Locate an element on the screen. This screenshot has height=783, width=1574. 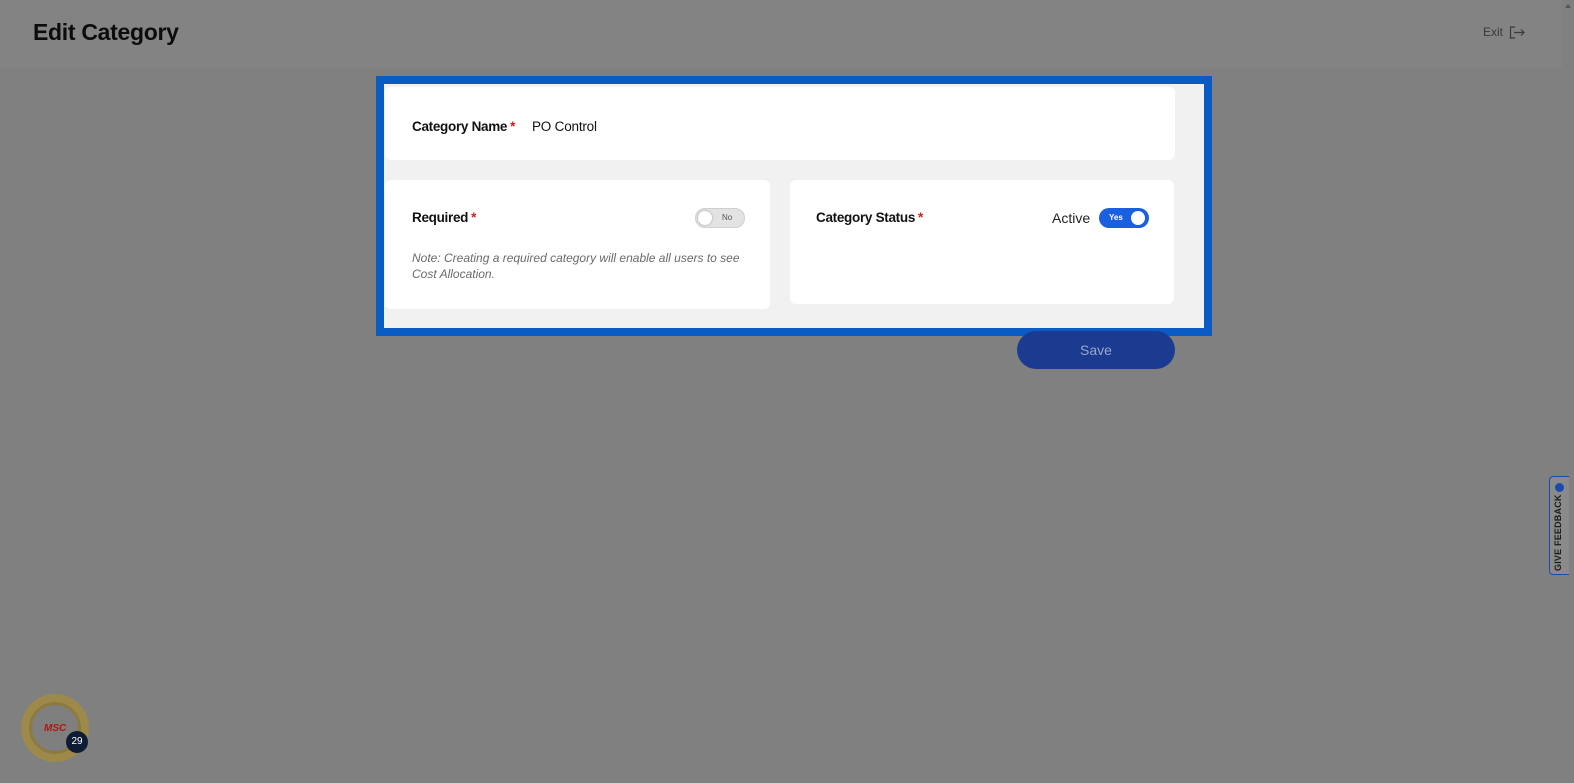
toggle-text: Yes is located at coordinates (1116, 217).